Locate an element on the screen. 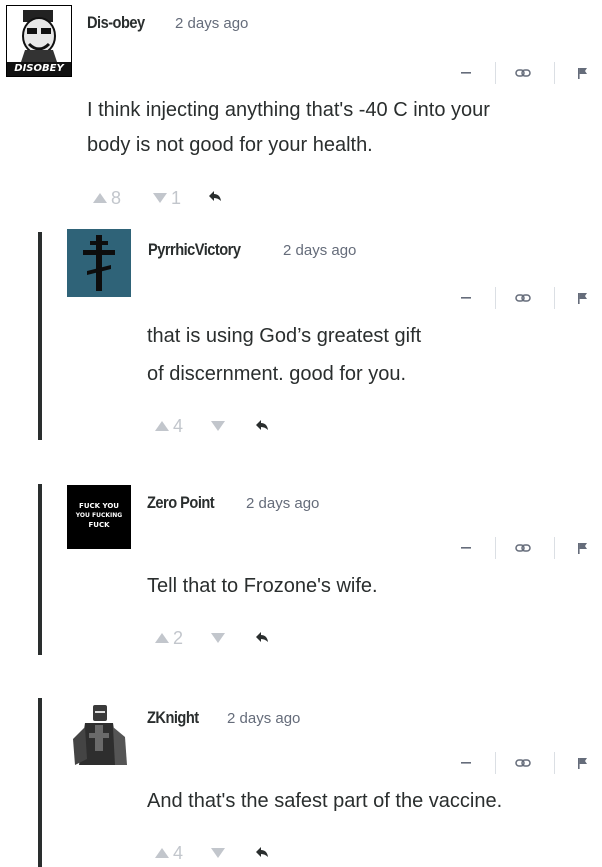  avatar-zknight is located at coordinates (99, 732).